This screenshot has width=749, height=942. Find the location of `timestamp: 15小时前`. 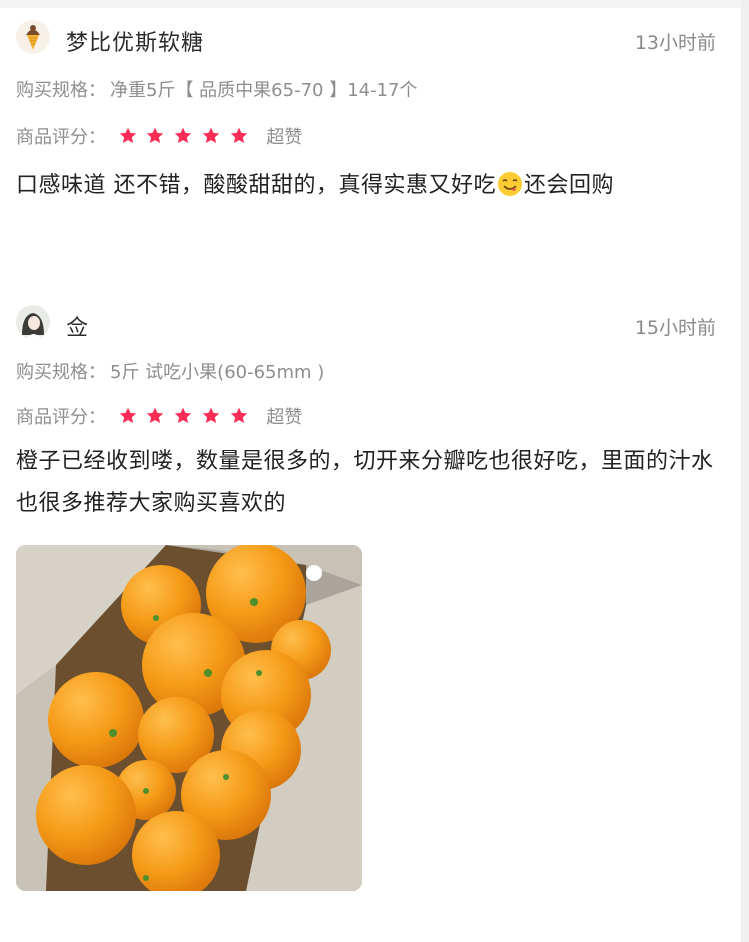

timestamp: 15小时前 is located at coordinates (675, 328).